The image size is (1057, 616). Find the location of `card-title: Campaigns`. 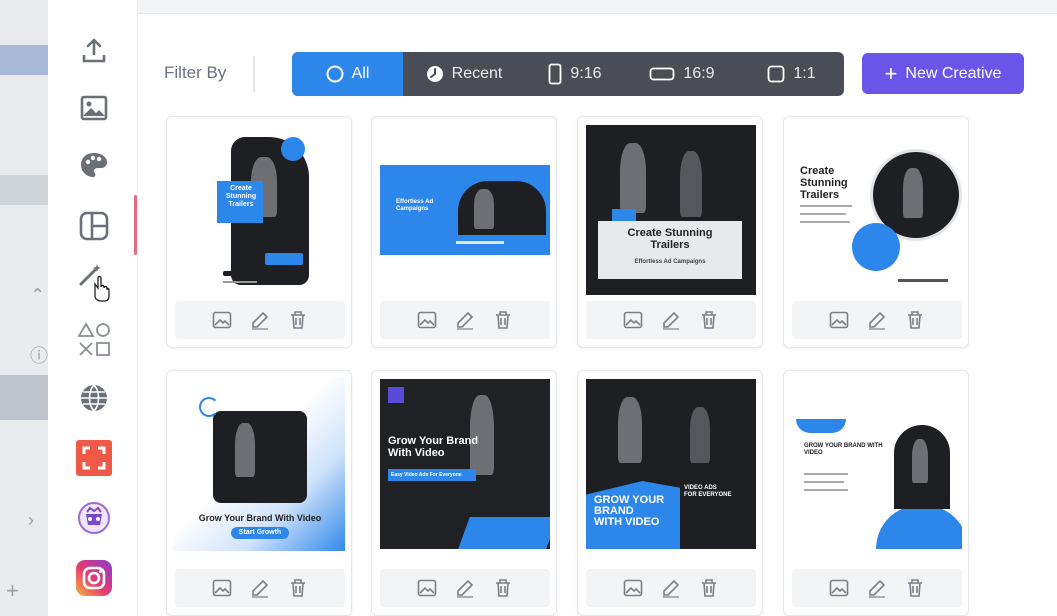

card-title: Campaigns is located at coordinates (412, 209).